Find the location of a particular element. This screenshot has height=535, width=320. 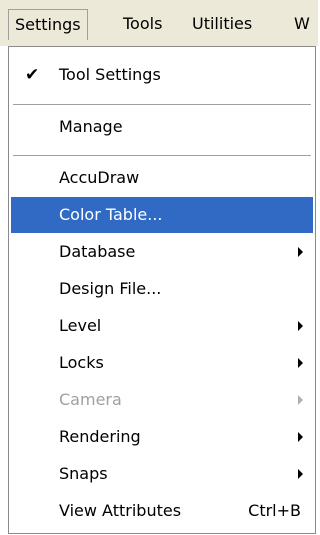

menu-item-camera: Camera is located at coordinates (162, 400).